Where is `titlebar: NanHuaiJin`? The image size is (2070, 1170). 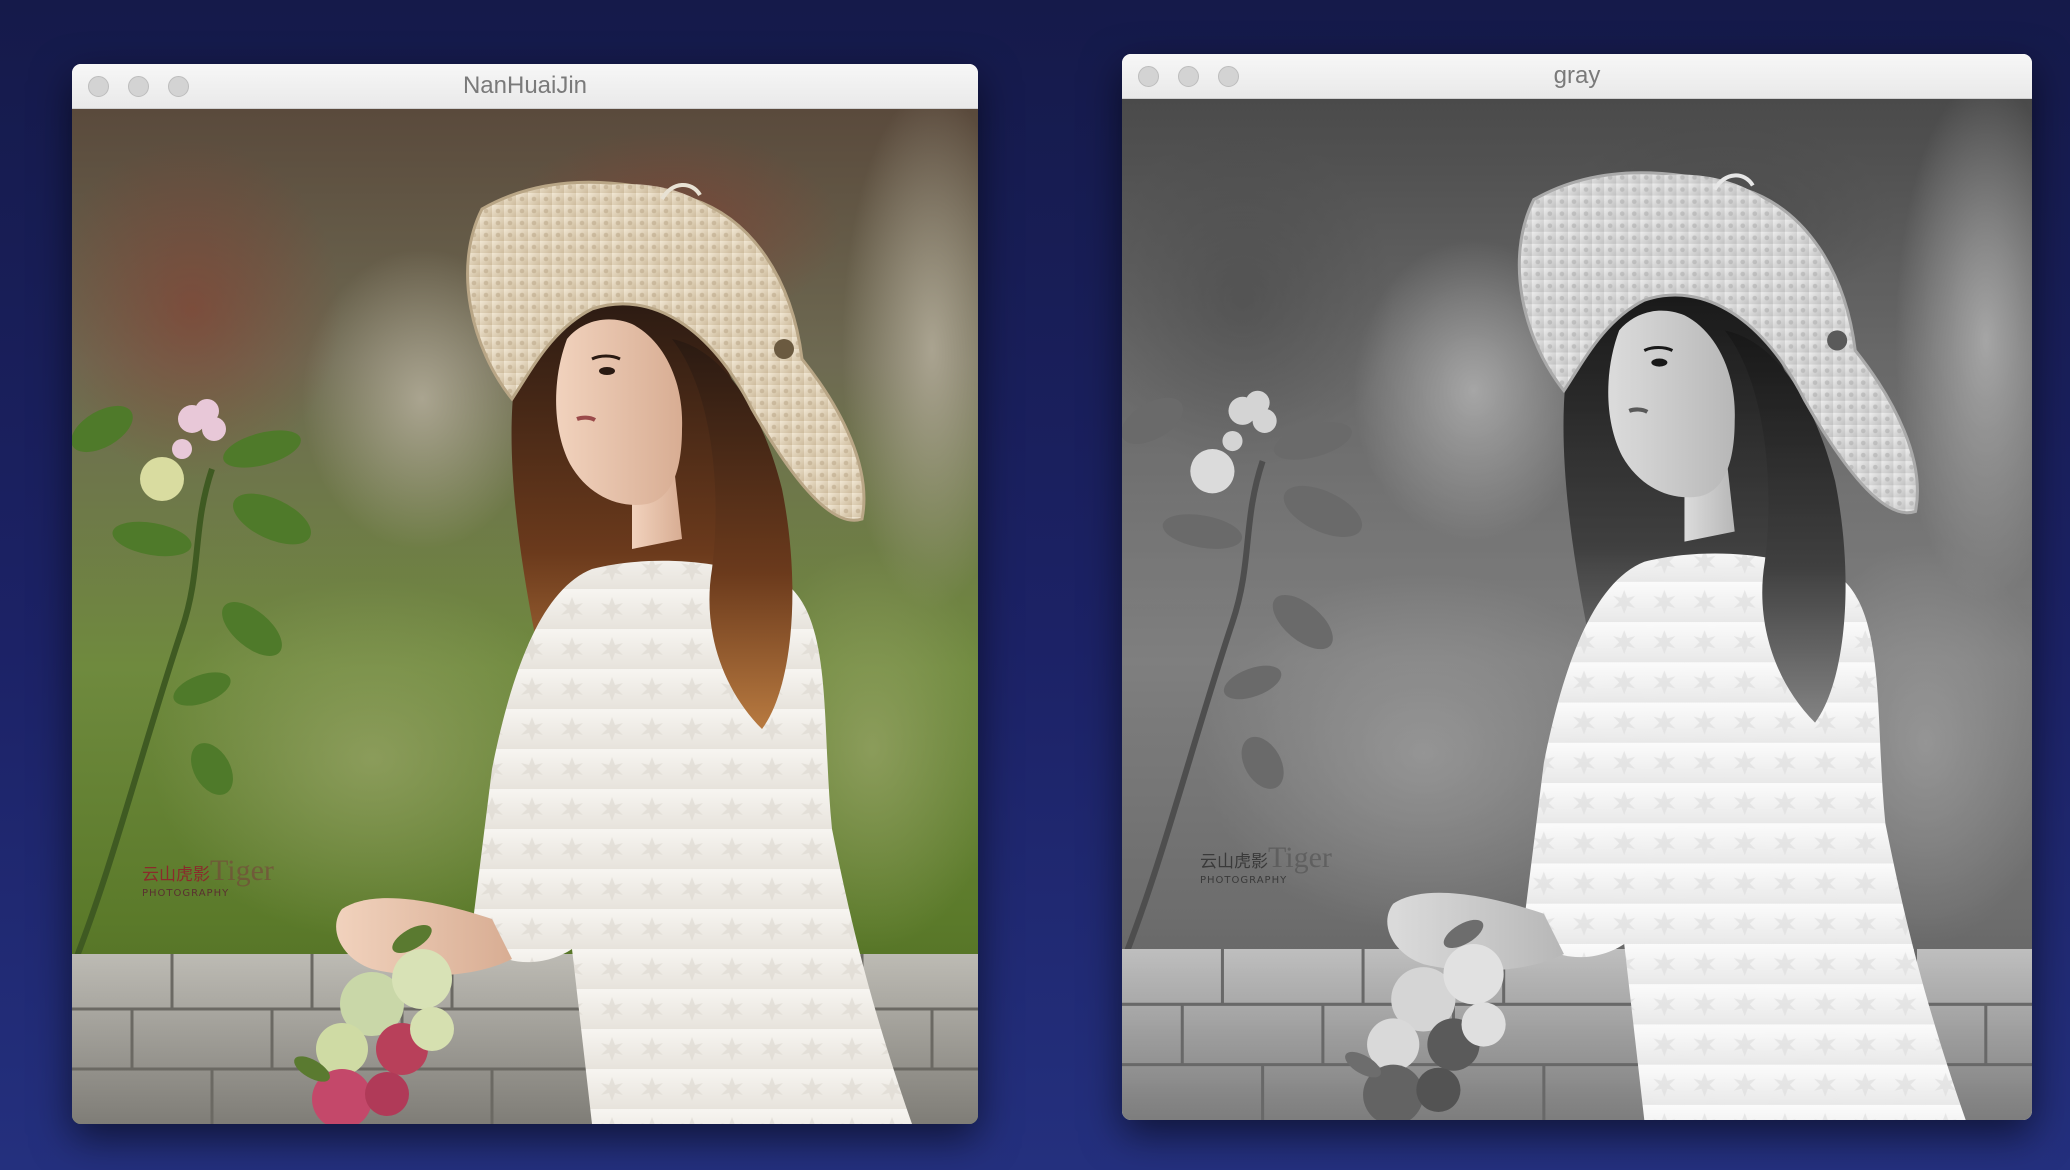
titlebar: NanHuaiJin is located at coordinates (525, 86).